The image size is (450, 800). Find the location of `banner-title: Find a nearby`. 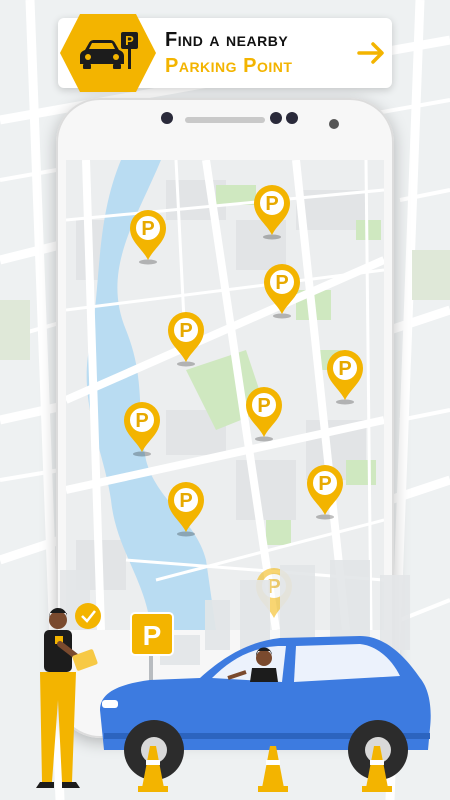

banner-title: Find a nearby is located at coordinates (227, 40).